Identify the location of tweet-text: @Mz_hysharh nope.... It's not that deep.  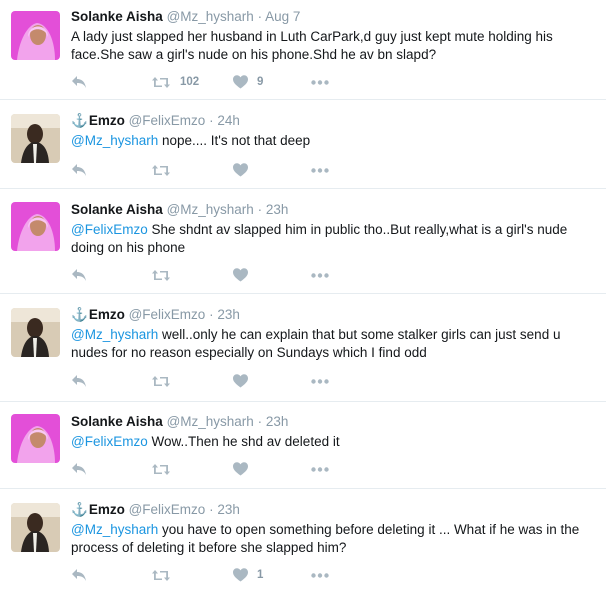
(333, 141).